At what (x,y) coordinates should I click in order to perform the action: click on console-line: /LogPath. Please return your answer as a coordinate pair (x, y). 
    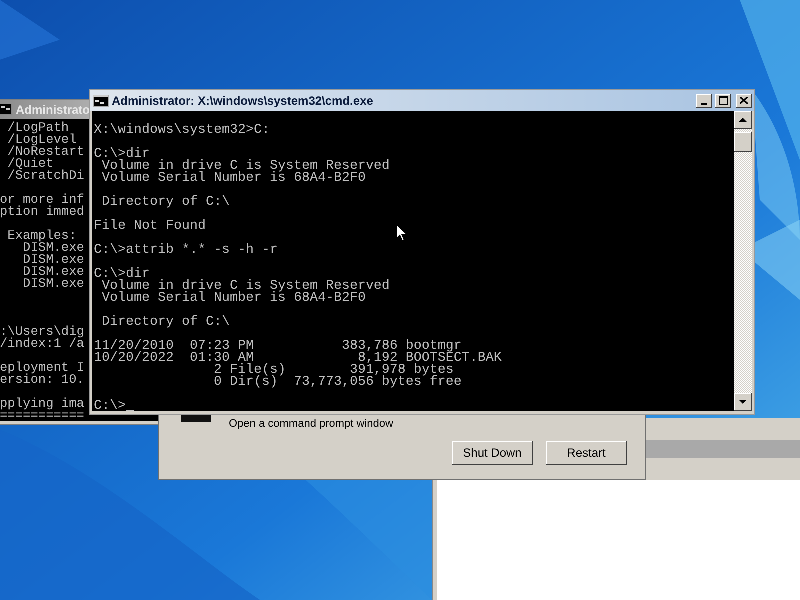
    Looking at the image, I should click on (38, 128).